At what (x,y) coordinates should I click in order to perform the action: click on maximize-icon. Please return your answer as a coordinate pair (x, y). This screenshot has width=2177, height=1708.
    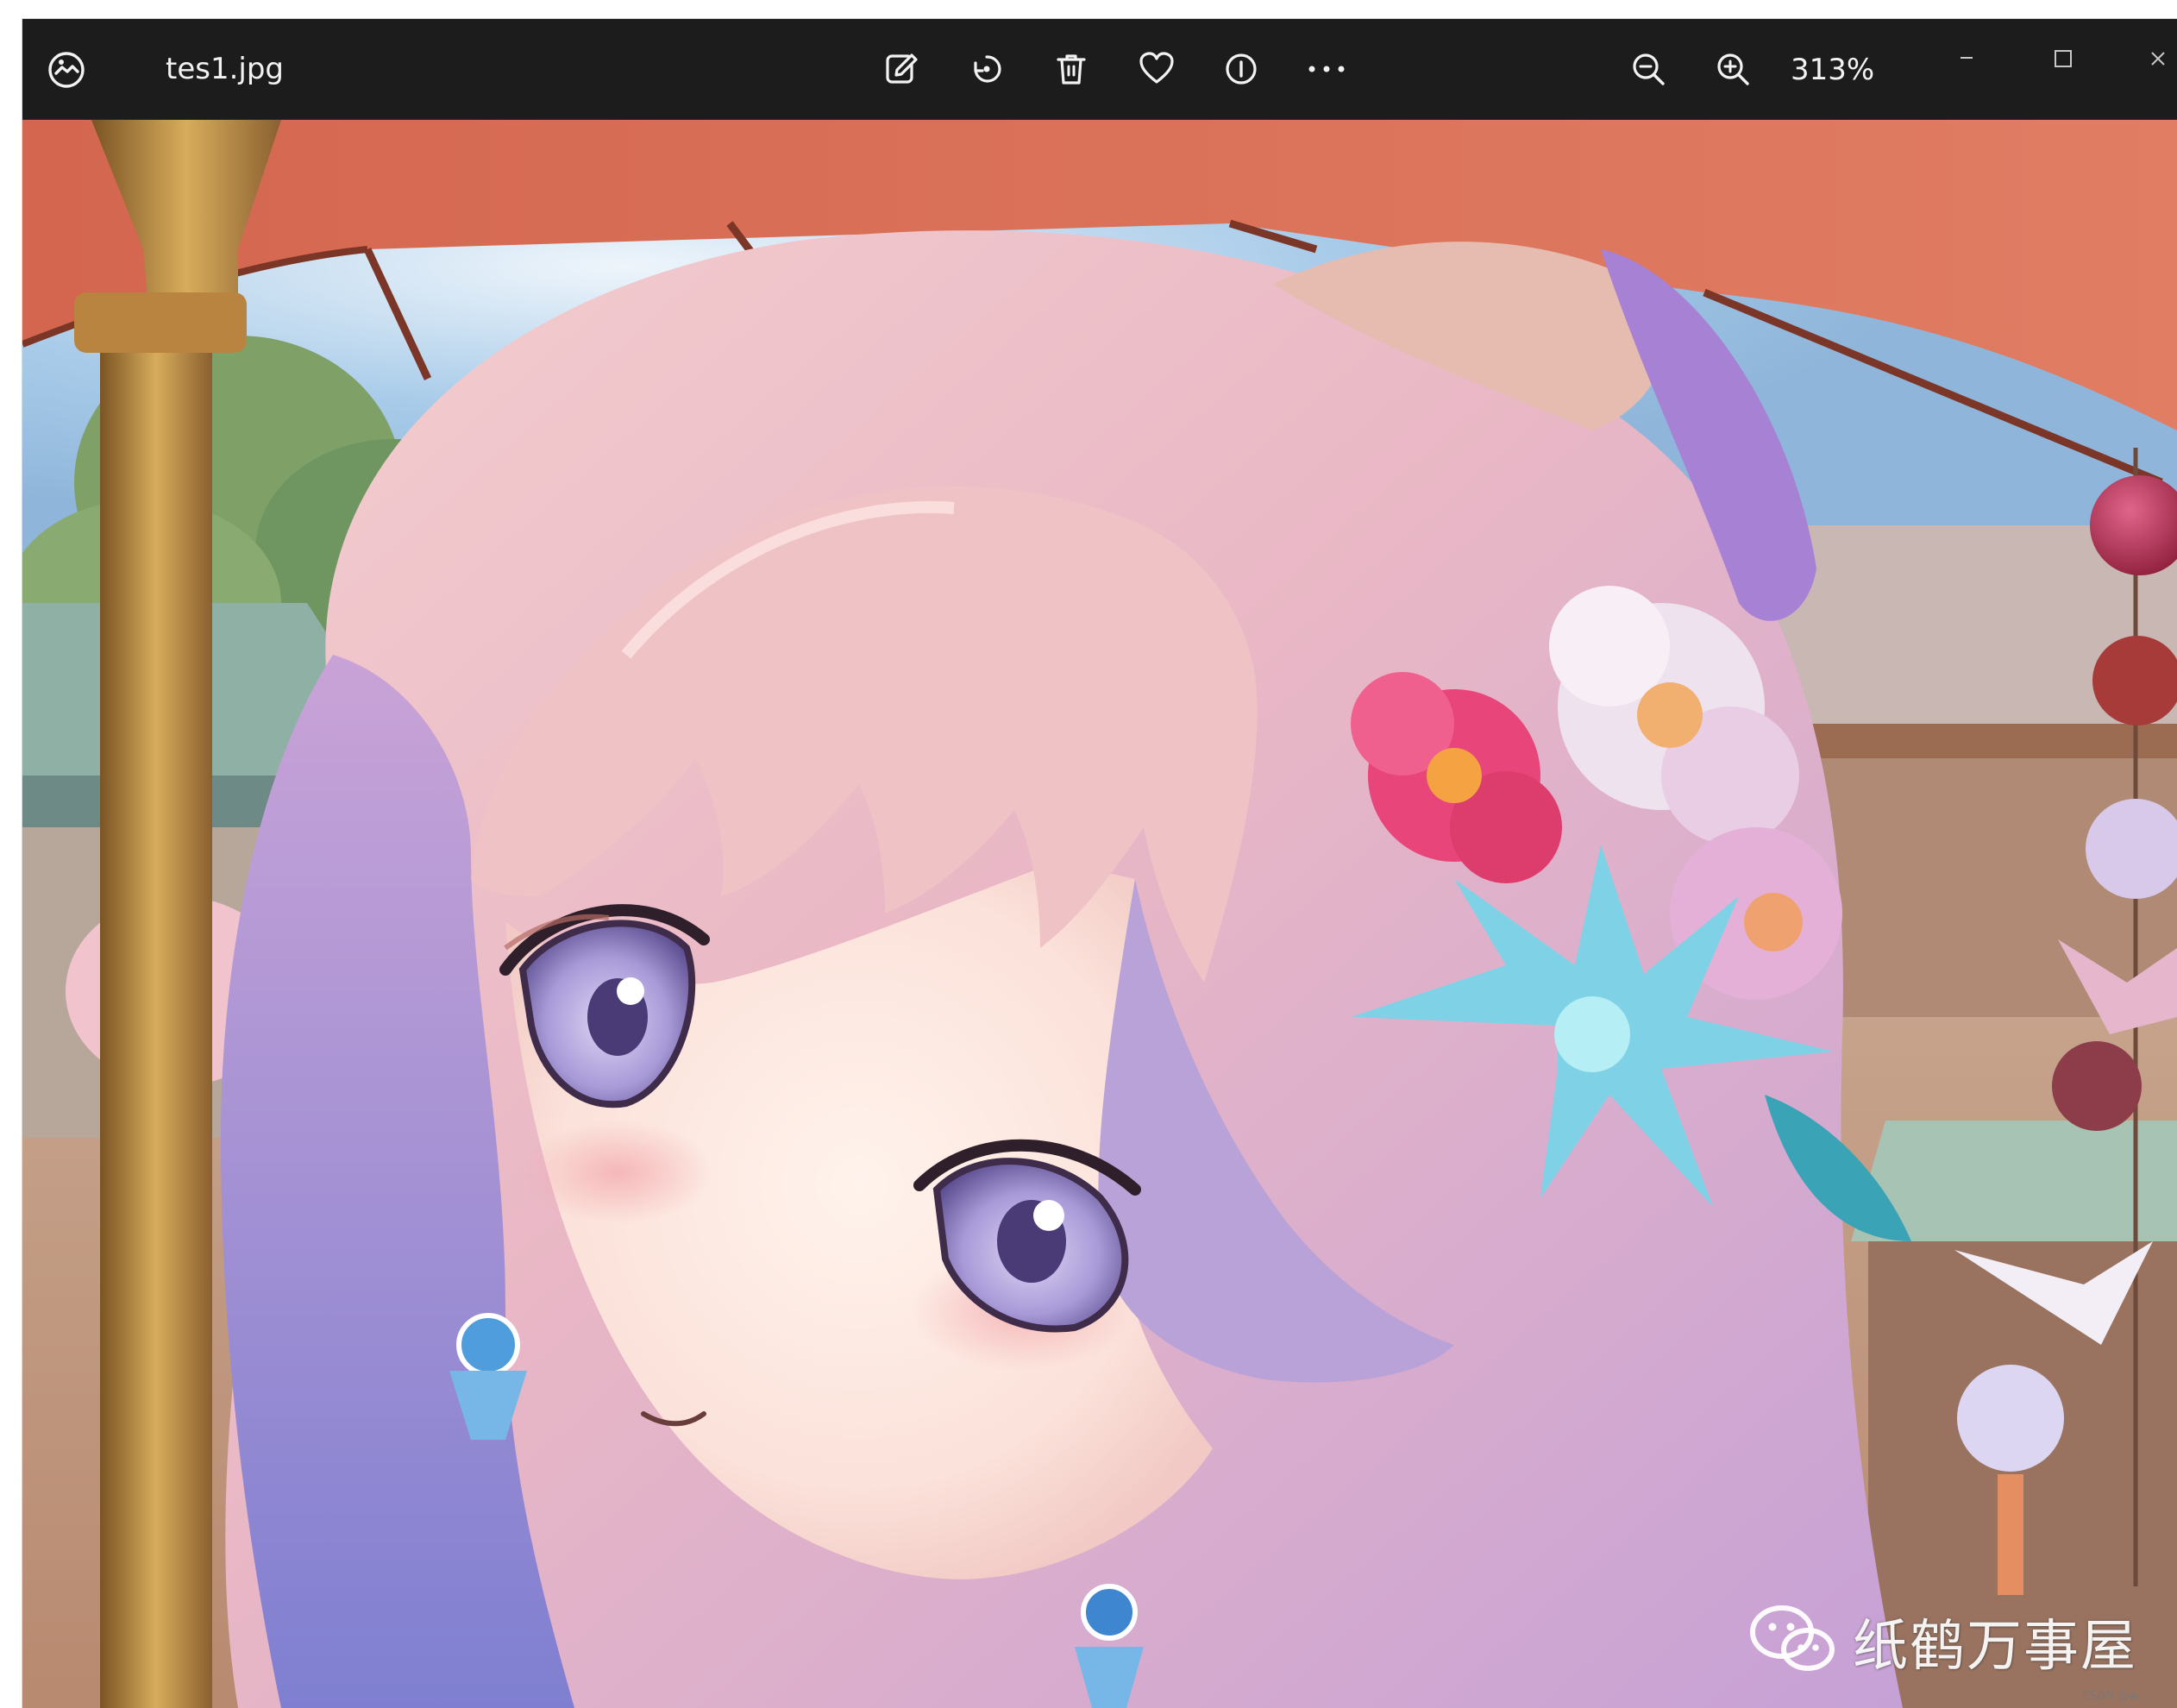
    Looking at the image, I should click on (2063, 60).